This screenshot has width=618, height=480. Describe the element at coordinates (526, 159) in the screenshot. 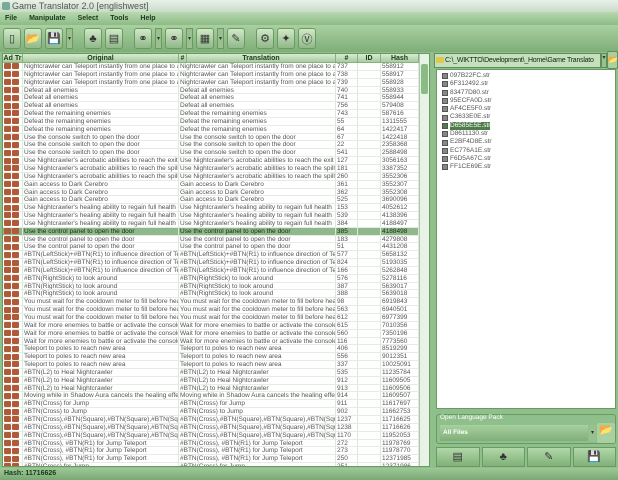

I see `file-item: F6D5A67C.str` at that location.